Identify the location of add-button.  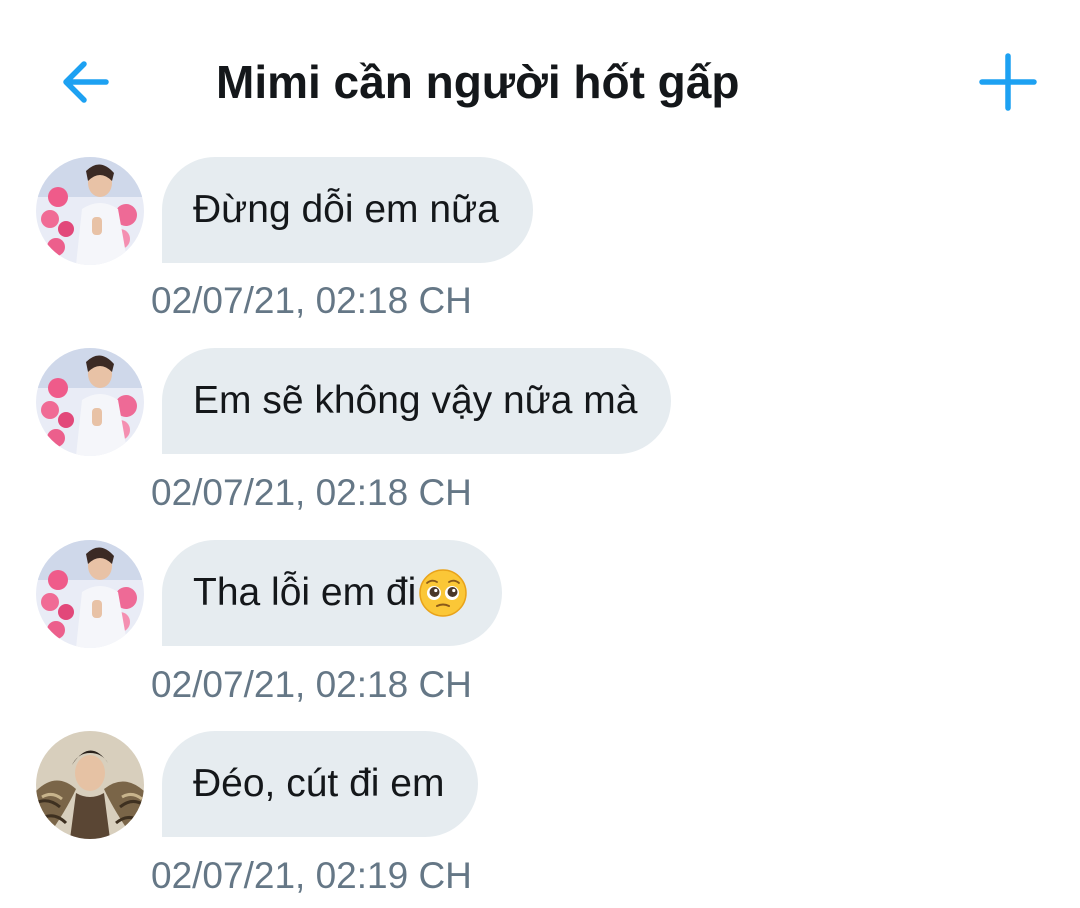
(1008, 82).